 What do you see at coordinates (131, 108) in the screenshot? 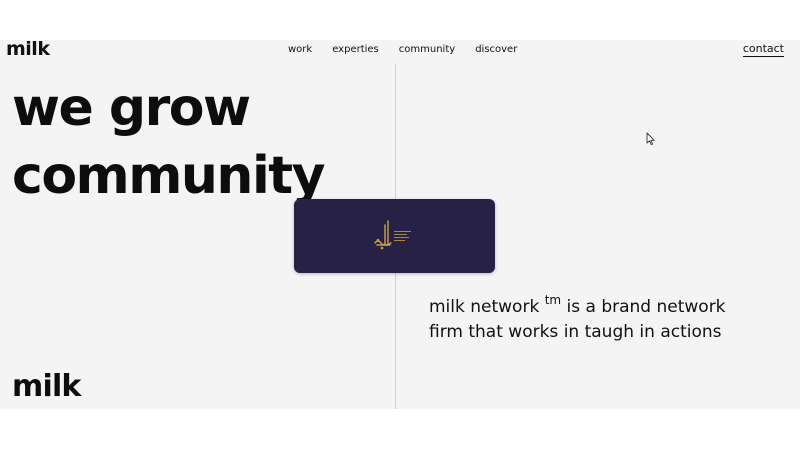
I see `headline-line-1: we grow` at bounding box center [131, 108].